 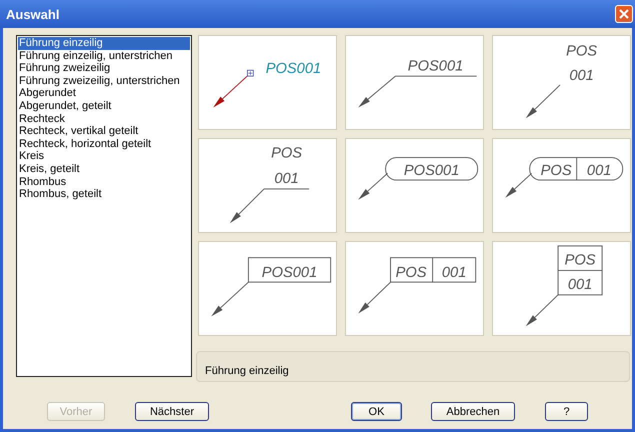 What do you see at coordinates (104, 119) in the screenshot?
I see `list-item: Rechteck` at bounding box center [104, 119].